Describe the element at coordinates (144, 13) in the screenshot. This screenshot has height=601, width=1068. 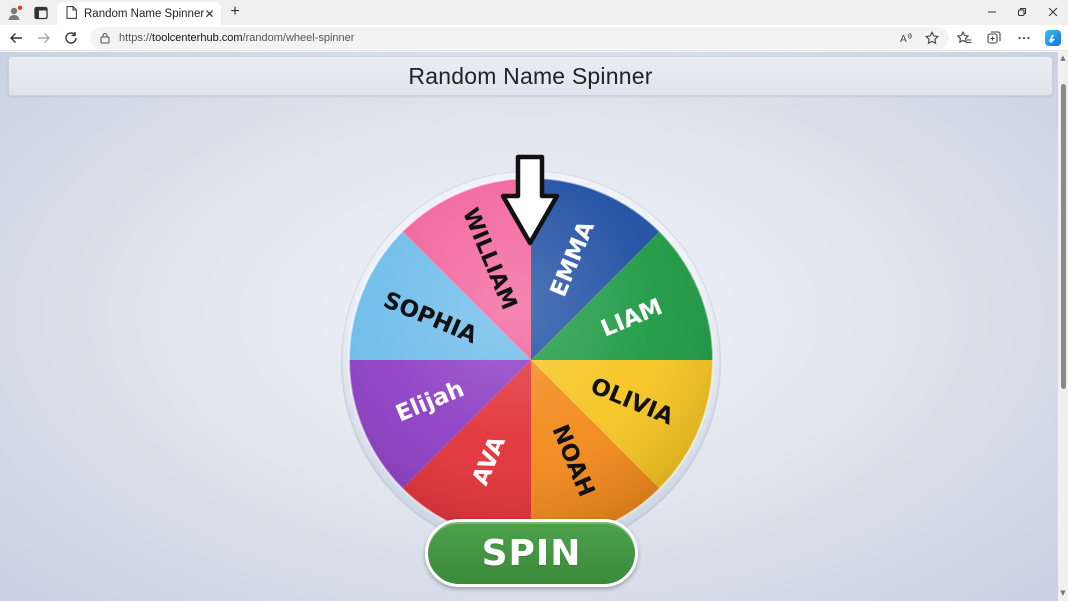
I see `tab-title: Random Name Spinner` at that location.